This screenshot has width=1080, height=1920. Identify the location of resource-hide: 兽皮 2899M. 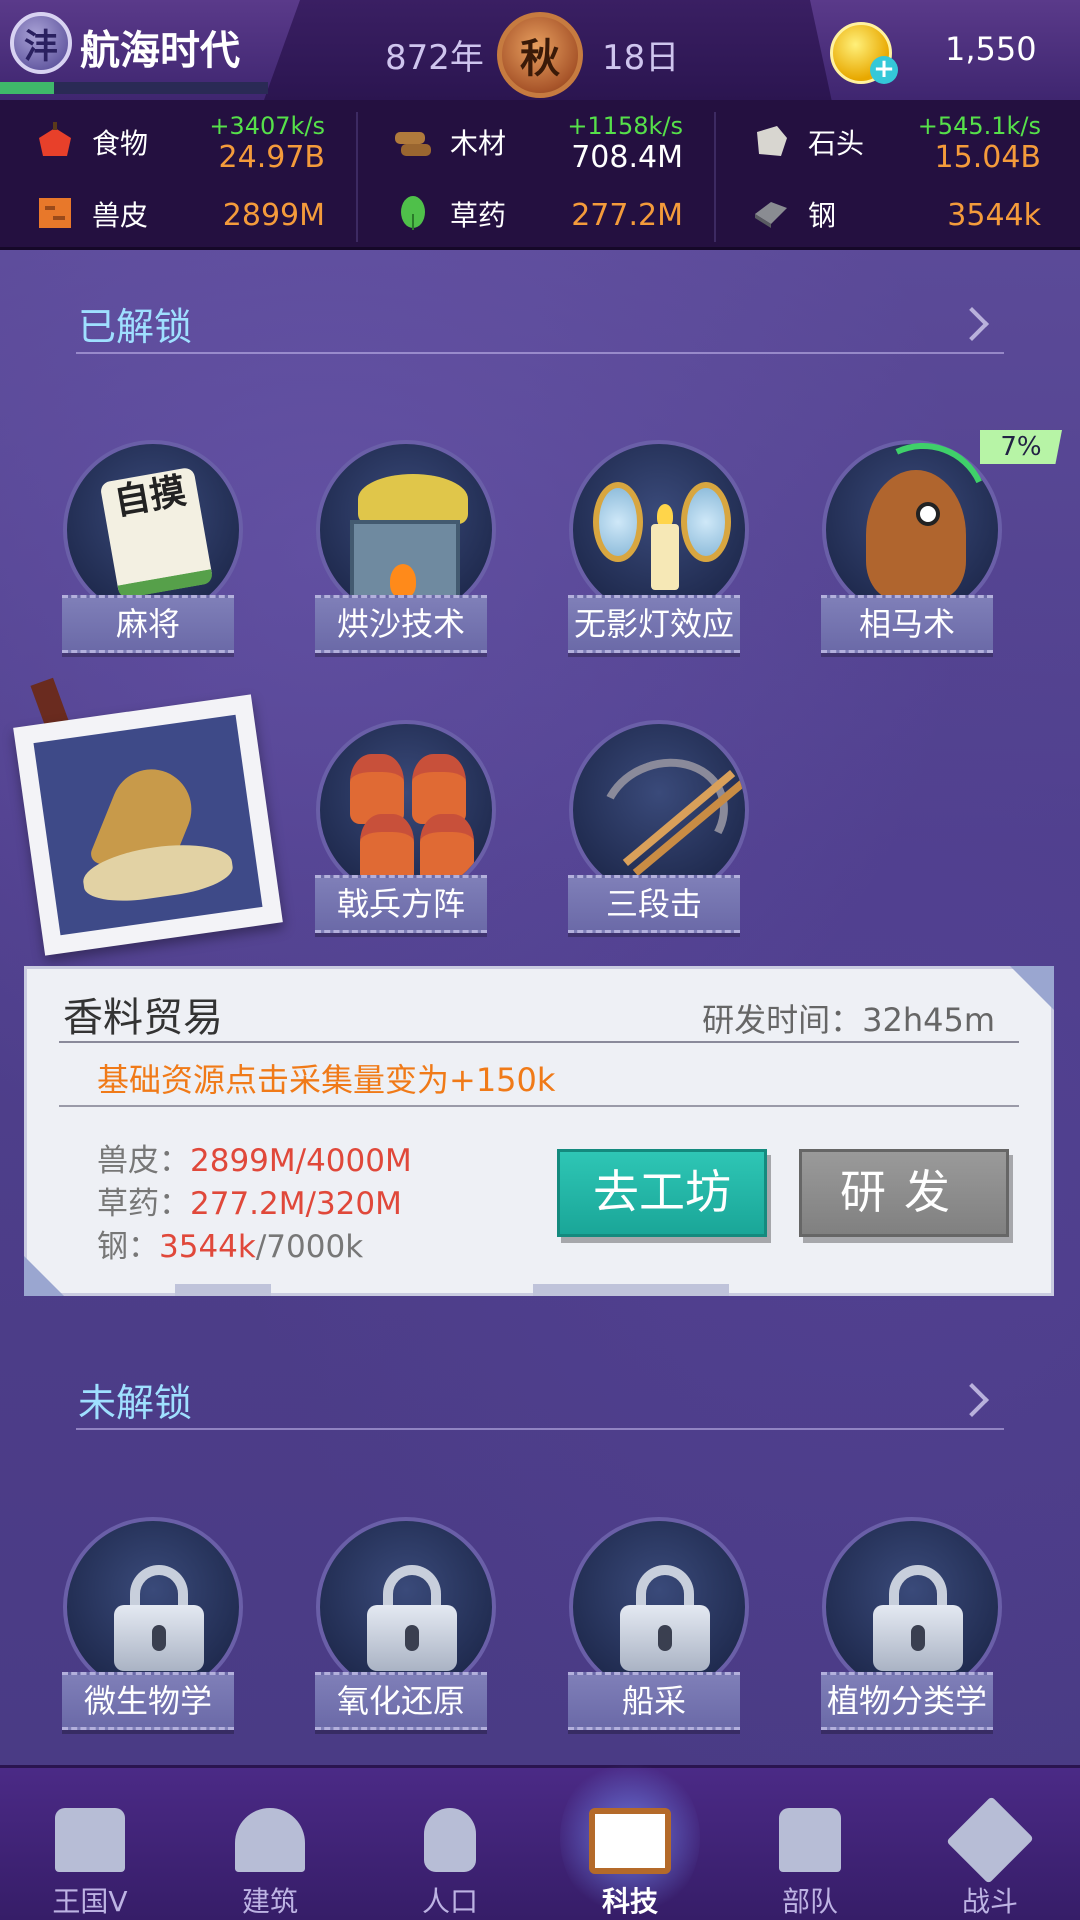
(175, 211).